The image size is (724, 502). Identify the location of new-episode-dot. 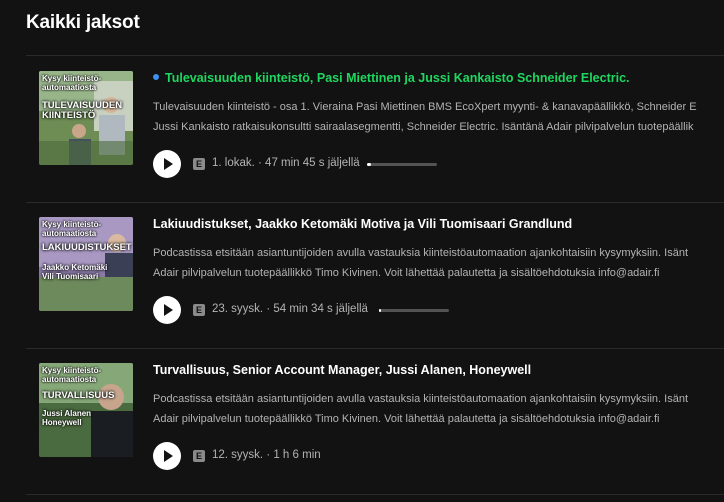
(156, 77).